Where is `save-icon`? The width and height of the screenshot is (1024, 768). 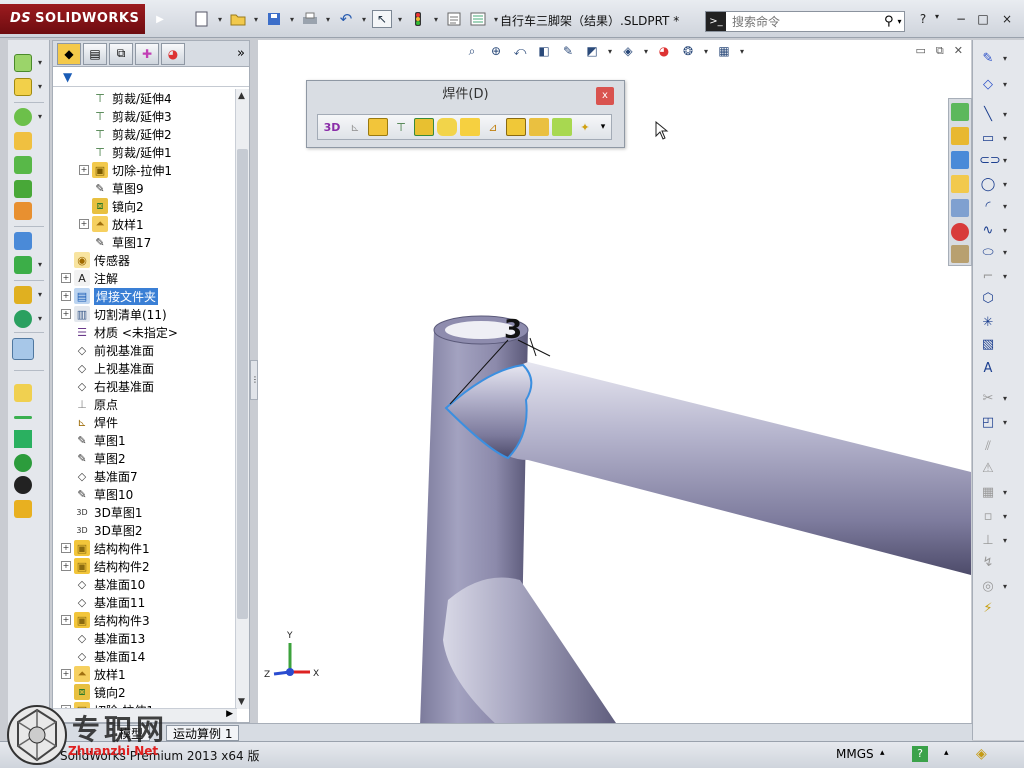 save-icon is located at coordinates (274, 19).